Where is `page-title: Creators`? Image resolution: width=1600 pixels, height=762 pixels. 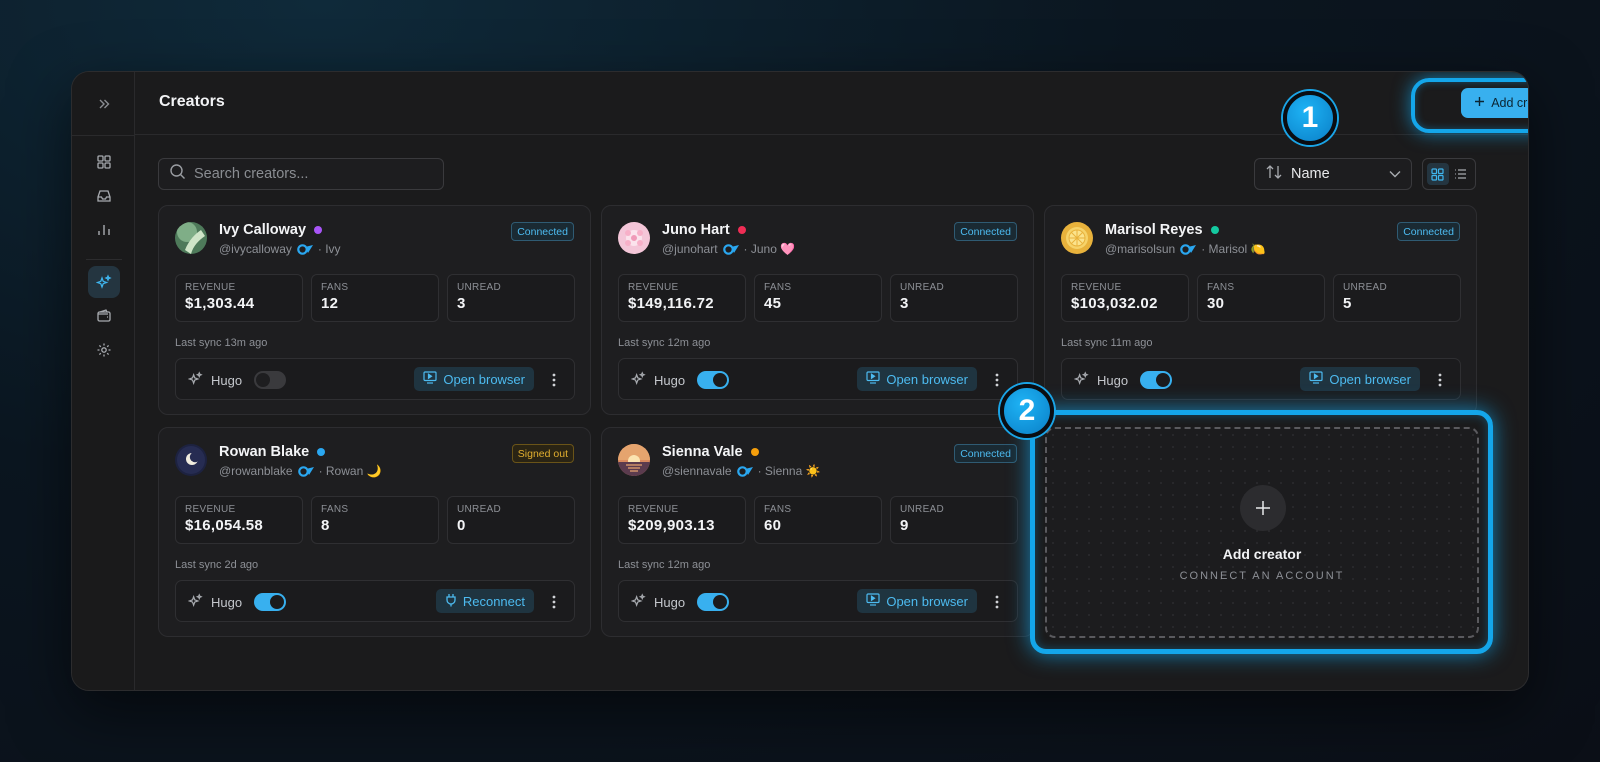 page-title: Creators is located at coordinates (192, 101).